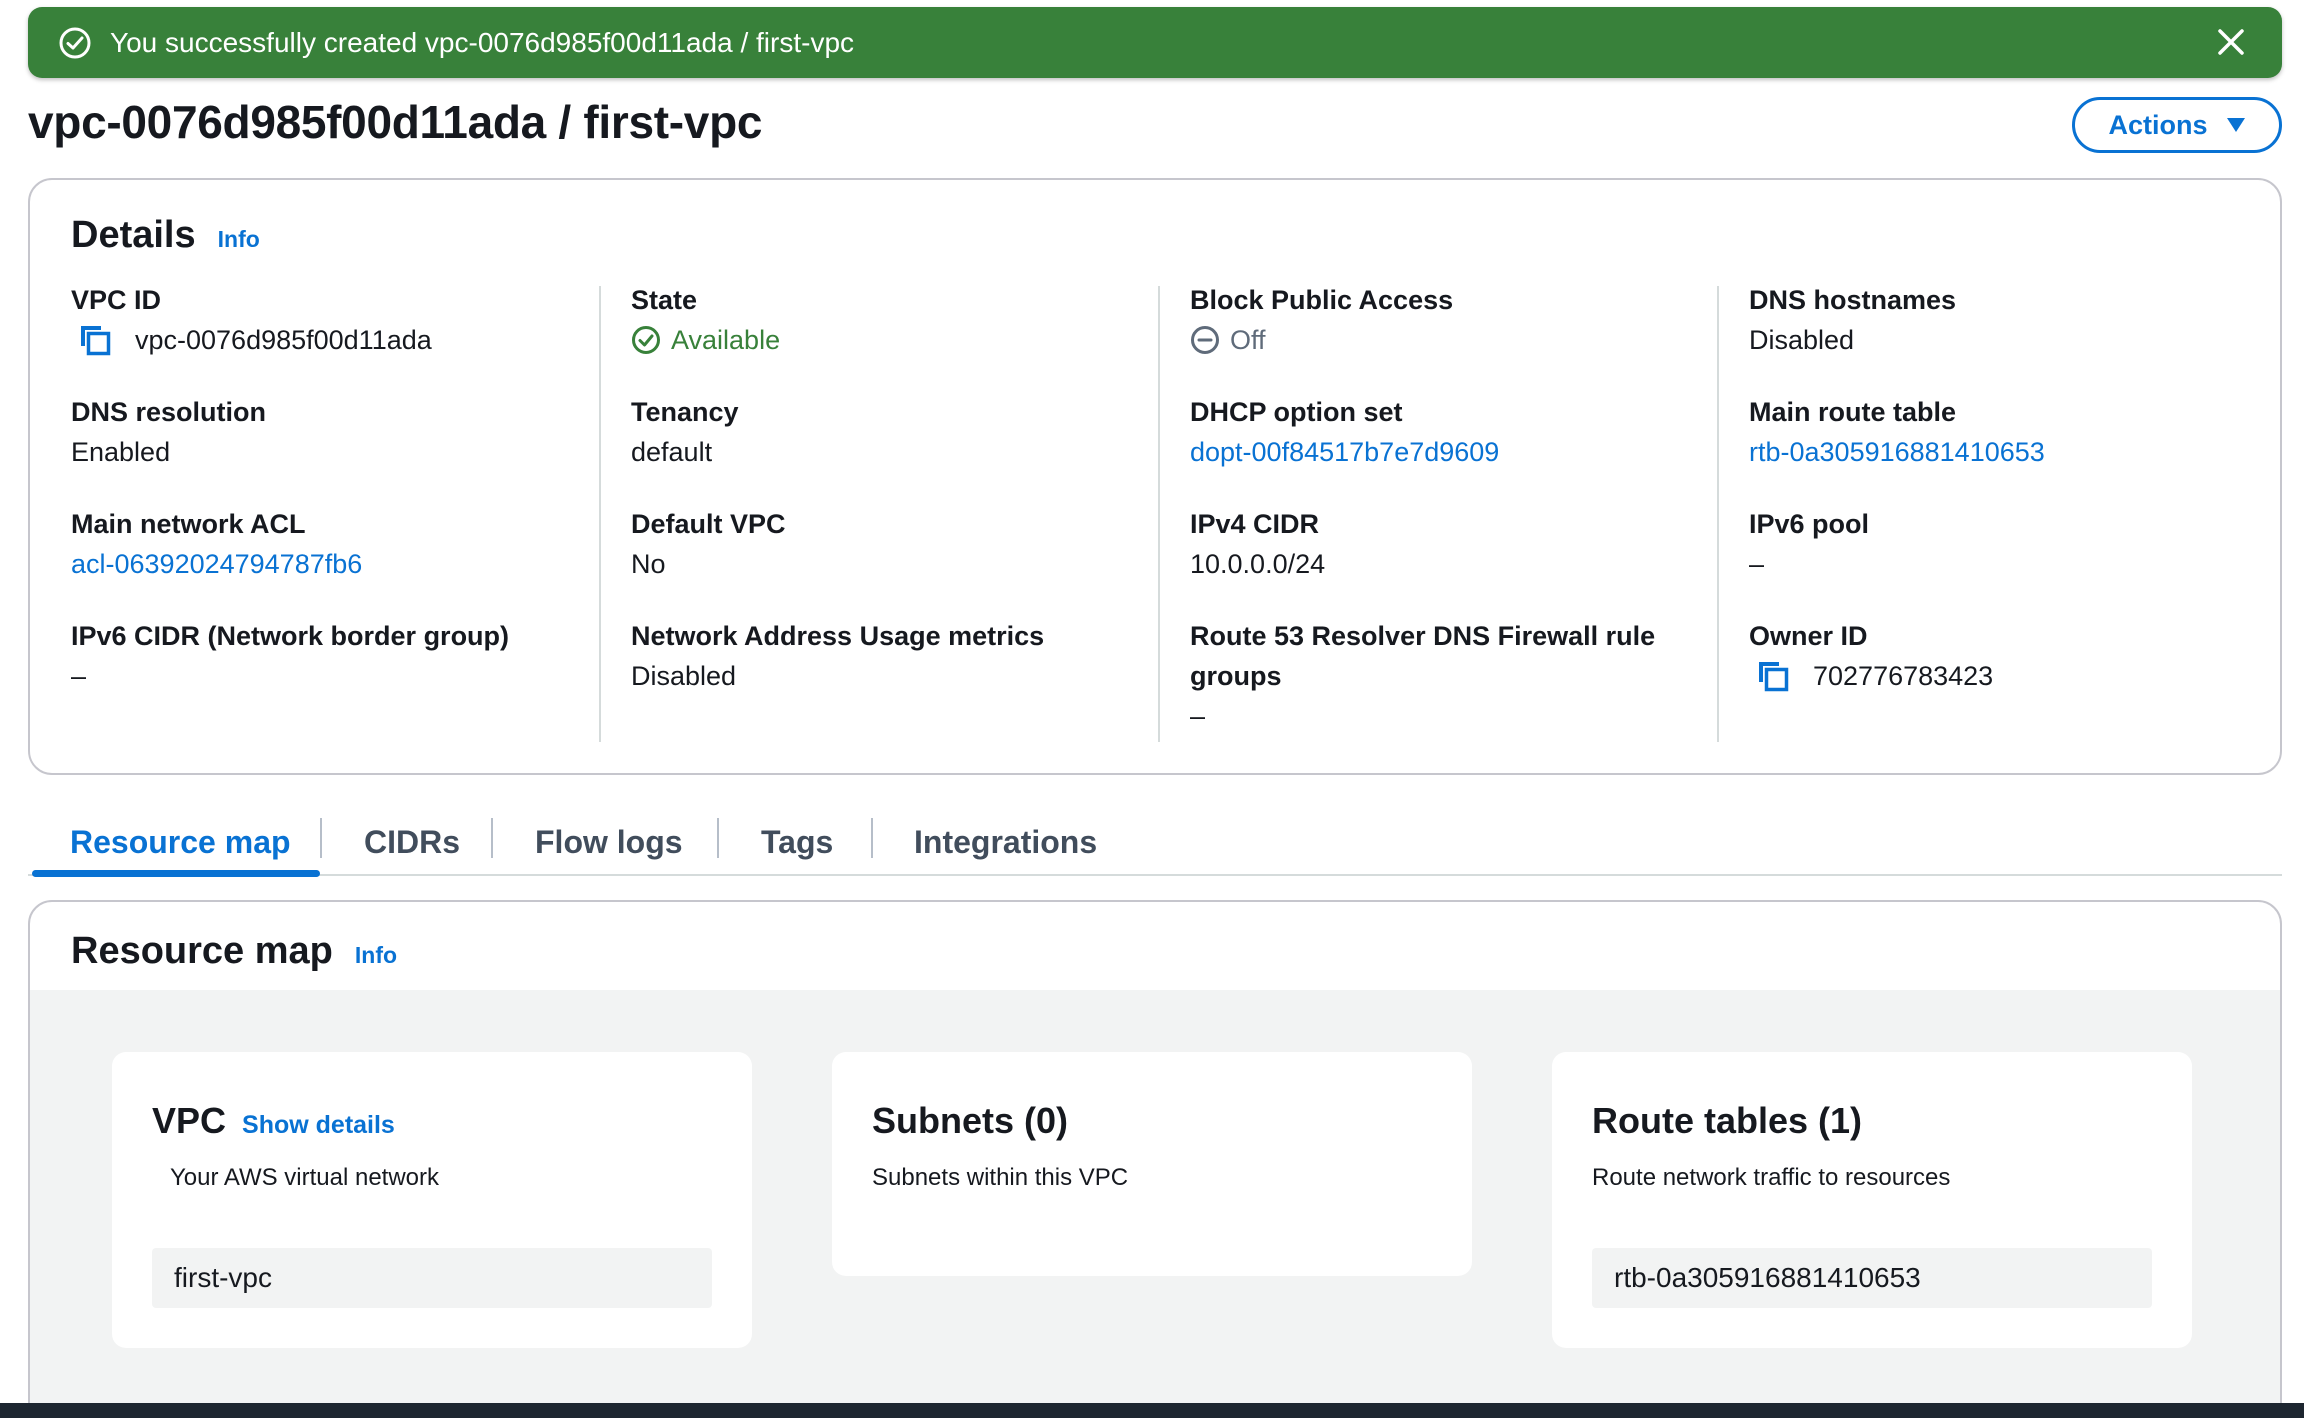  Describe the element at coordinates (1802, 340) in the screenshot. I see `dns-hostnames-value: Disabled` at that location.